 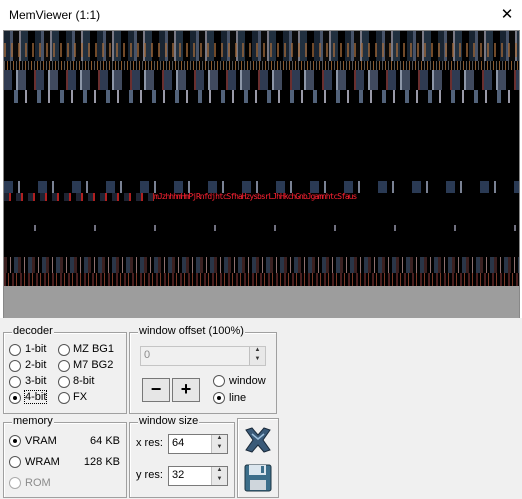 I want to click on viewer-empty-area, so click(x=261, y=302).